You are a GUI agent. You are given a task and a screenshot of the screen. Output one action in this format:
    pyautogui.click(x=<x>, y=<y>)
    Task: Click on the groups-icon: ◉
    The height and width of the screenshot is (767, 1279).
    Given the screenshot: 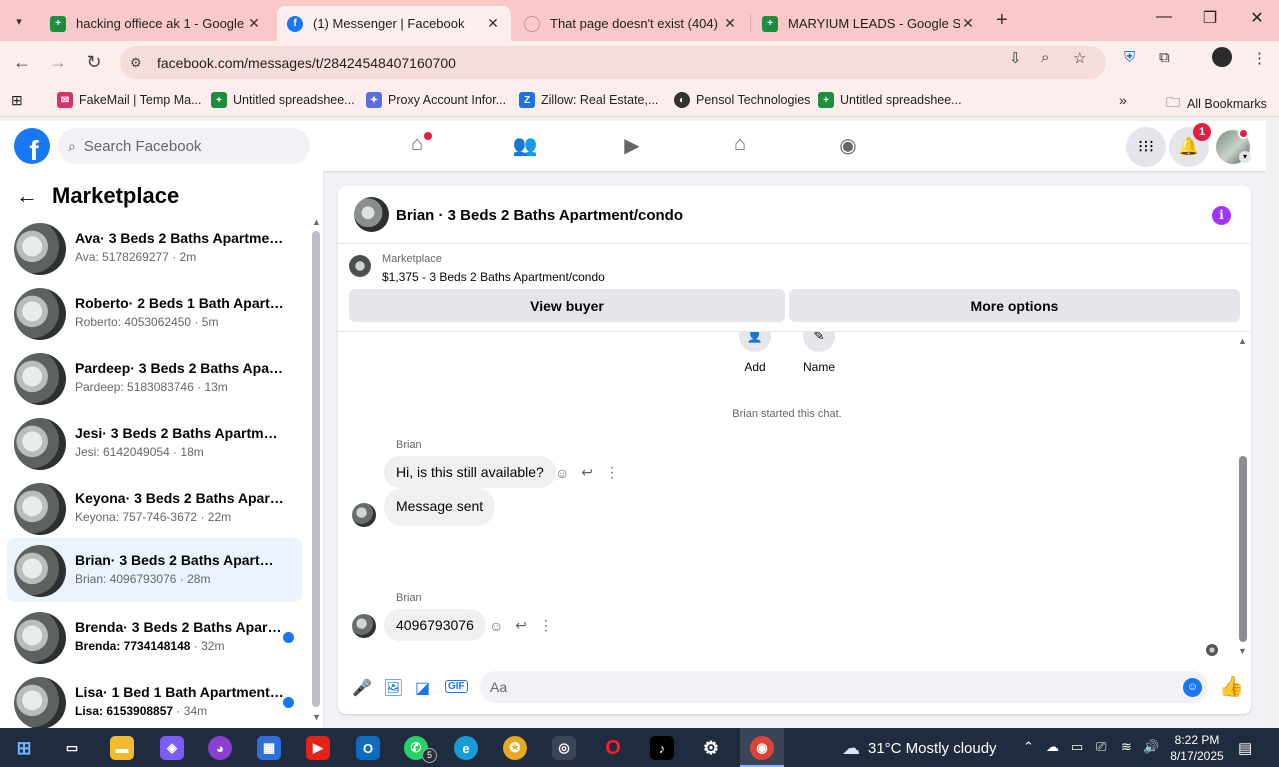 What is the action you would take?
    pyautogui.click(x=848, y=145)
    